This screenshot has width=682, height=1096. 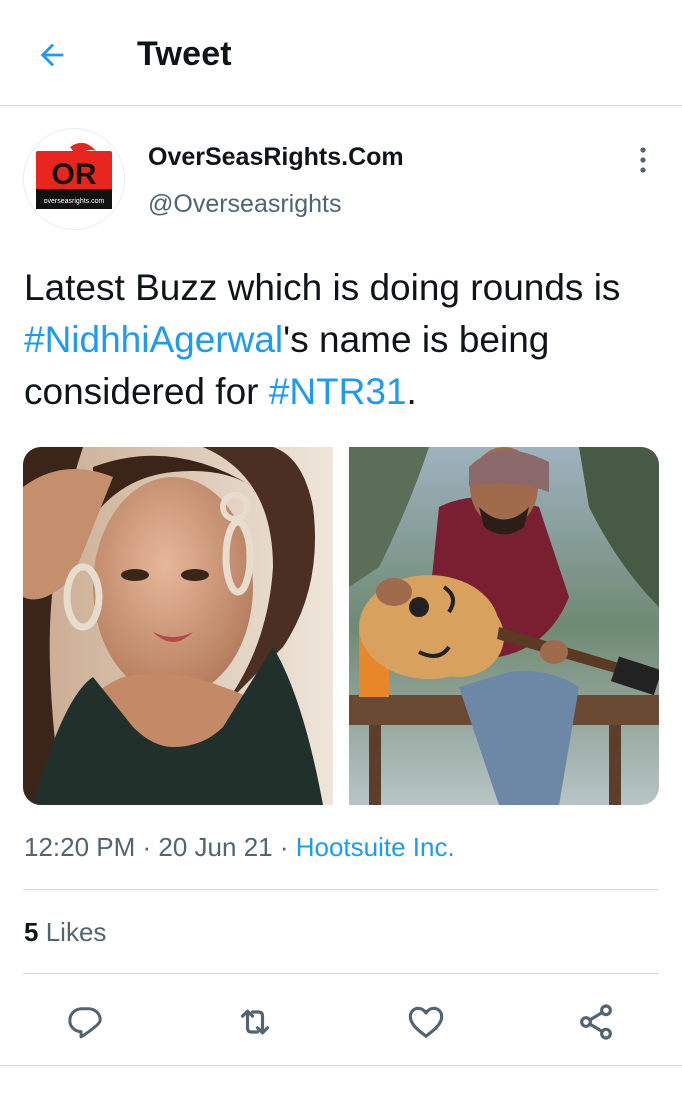 What do you see at coordinates (411, 391) in the screenshot?
I see `tweet-text-segment: .` at bounding box center [411, 391].